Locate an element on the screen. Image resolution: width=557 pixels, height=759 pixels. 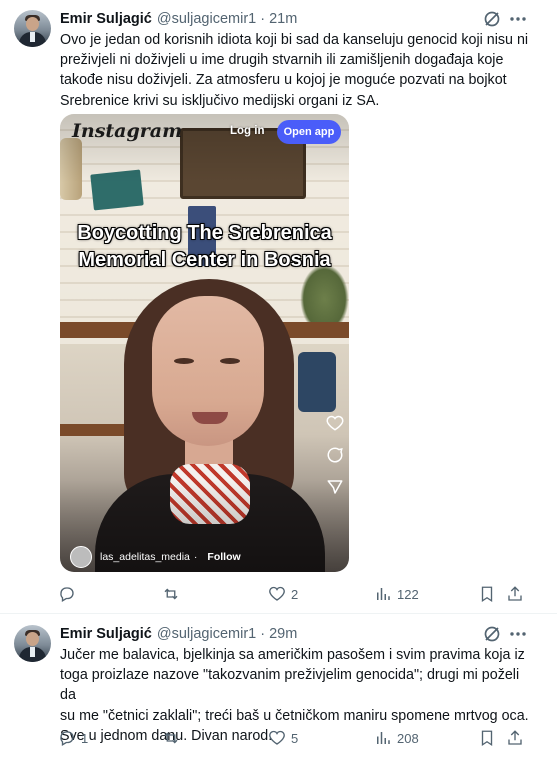
view-count: 208 is located at coordinates (408, 738).